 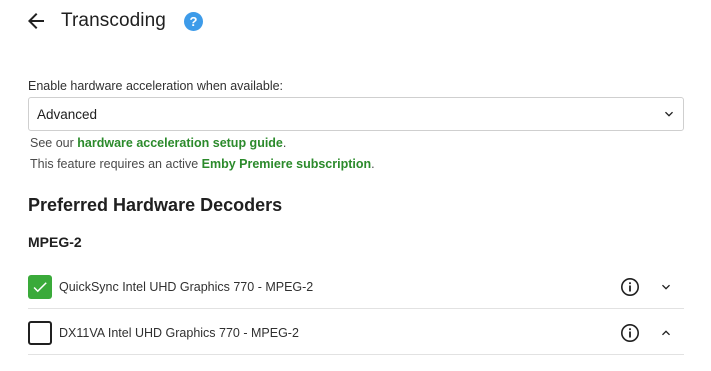 What do you see at coordinates (155, 205) in the screenshot?
I see `section-title: Preferred Hardware Decoders` at bounding box center [155, 205].